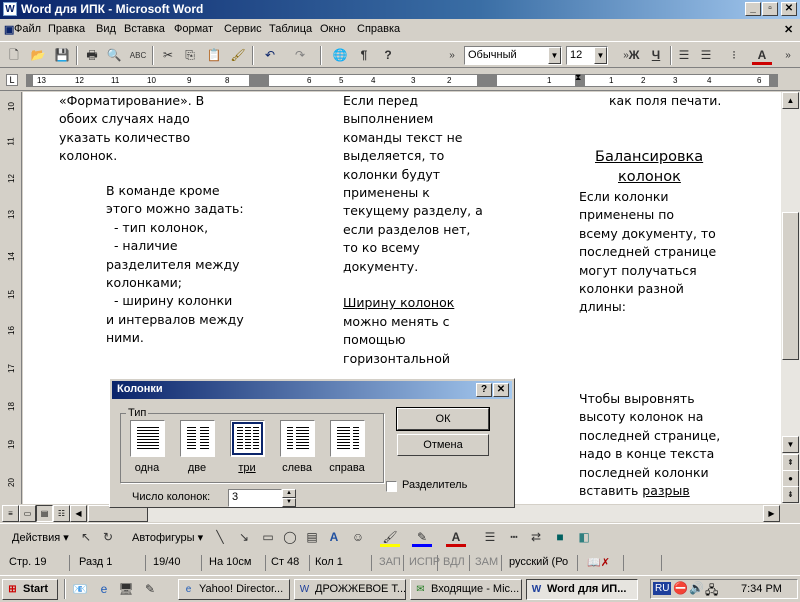 This screenshot has width=800, height=602. Describe the element at coordinates (514, 537) in the screenshot. I see `dash-style-icon: ┅` at that location.